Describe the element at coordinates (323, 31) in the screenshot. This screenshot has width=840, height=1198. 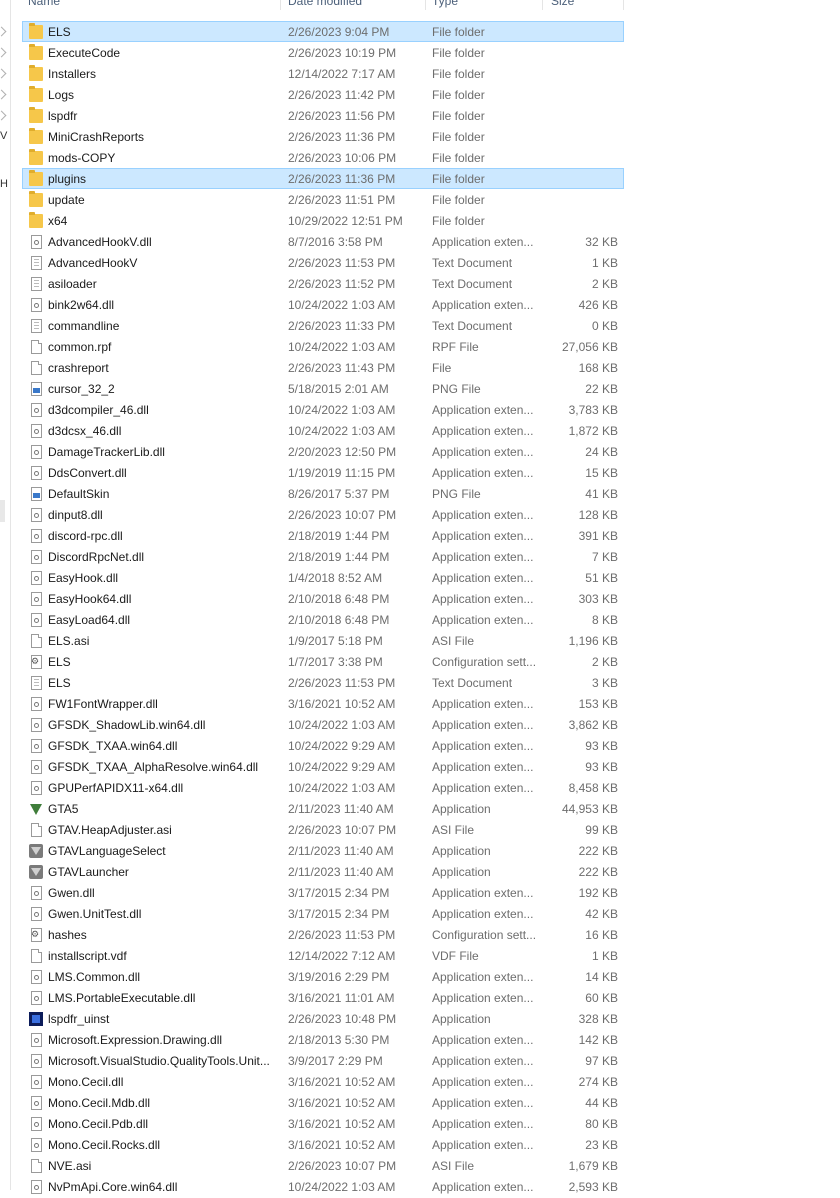
I see `folder-row: ELS 2/26/2023 9:04 PM File folder` at that location.